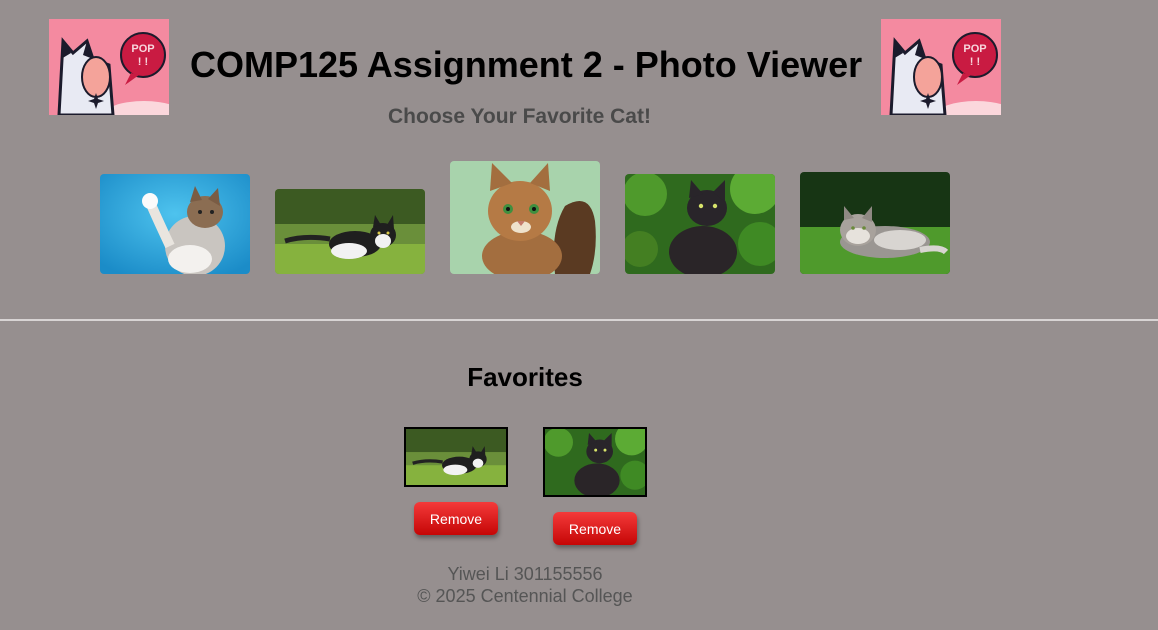 This screenshot has height=630, width=1158. Describe the element at coordinates (579, 320) in the screenshot. I see `section-divider` at that location.